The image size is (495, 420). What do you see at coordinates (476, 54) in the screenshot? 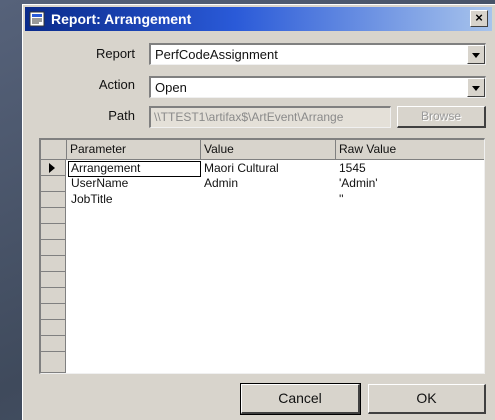
I see `report-dropdown-chevron-down-icon` at bounding box center [476, 54].